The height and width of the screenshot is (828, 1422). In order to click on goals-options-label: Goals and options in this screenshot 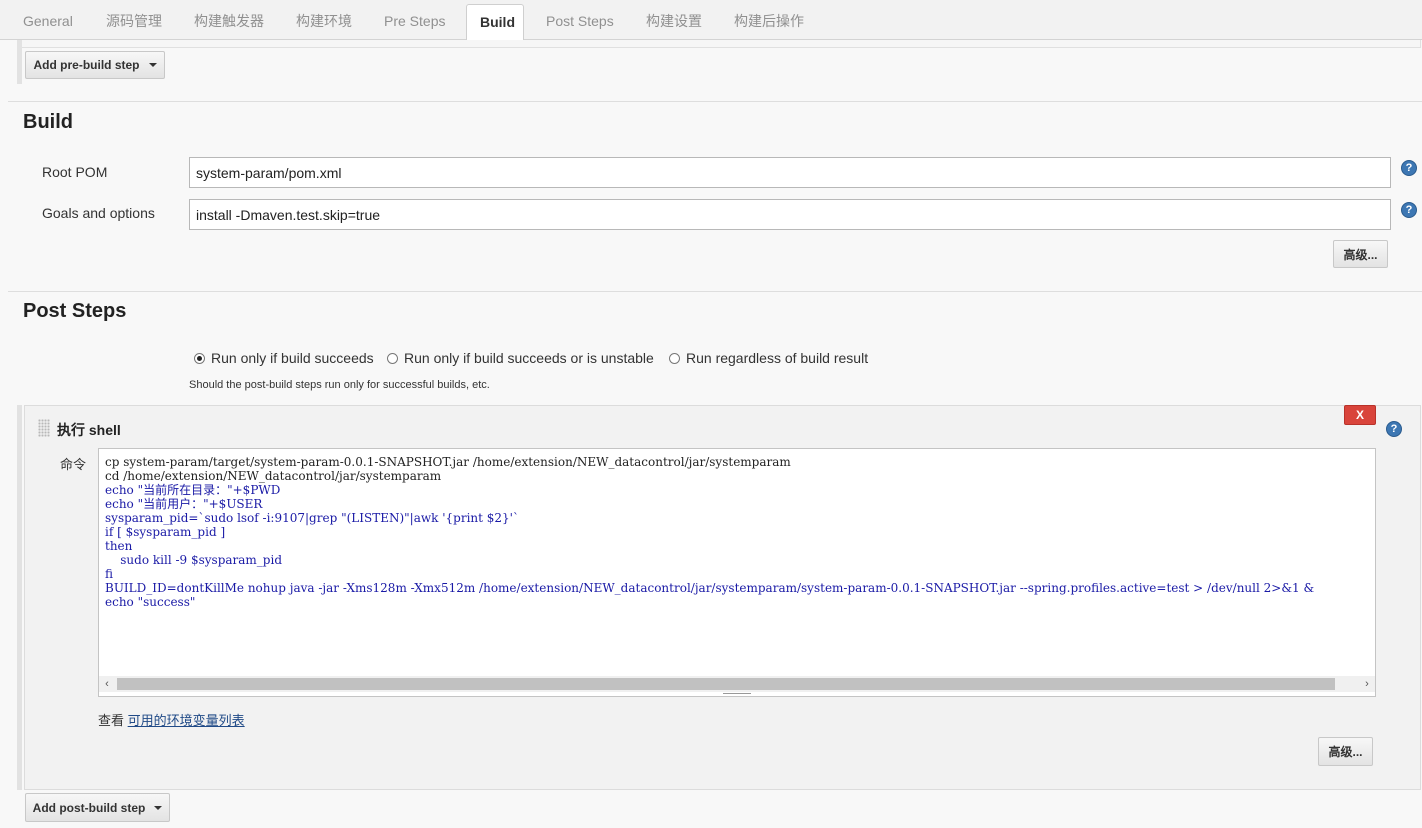, I will do `click(98, 213)`.